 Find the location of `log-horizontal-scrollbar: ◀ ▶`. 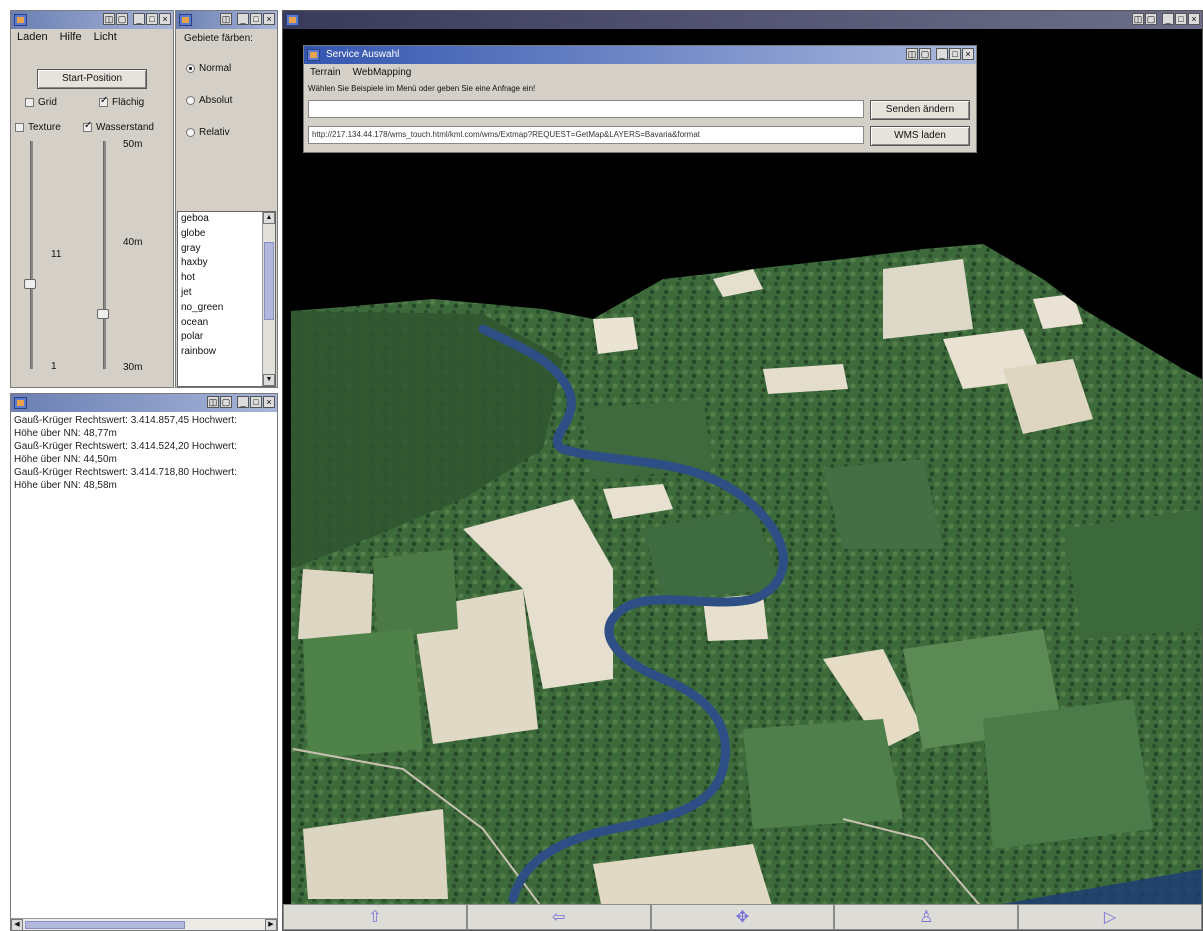

log-horizontal-scrollbar: ◀ ▶ is located at coordinates (144, 924).